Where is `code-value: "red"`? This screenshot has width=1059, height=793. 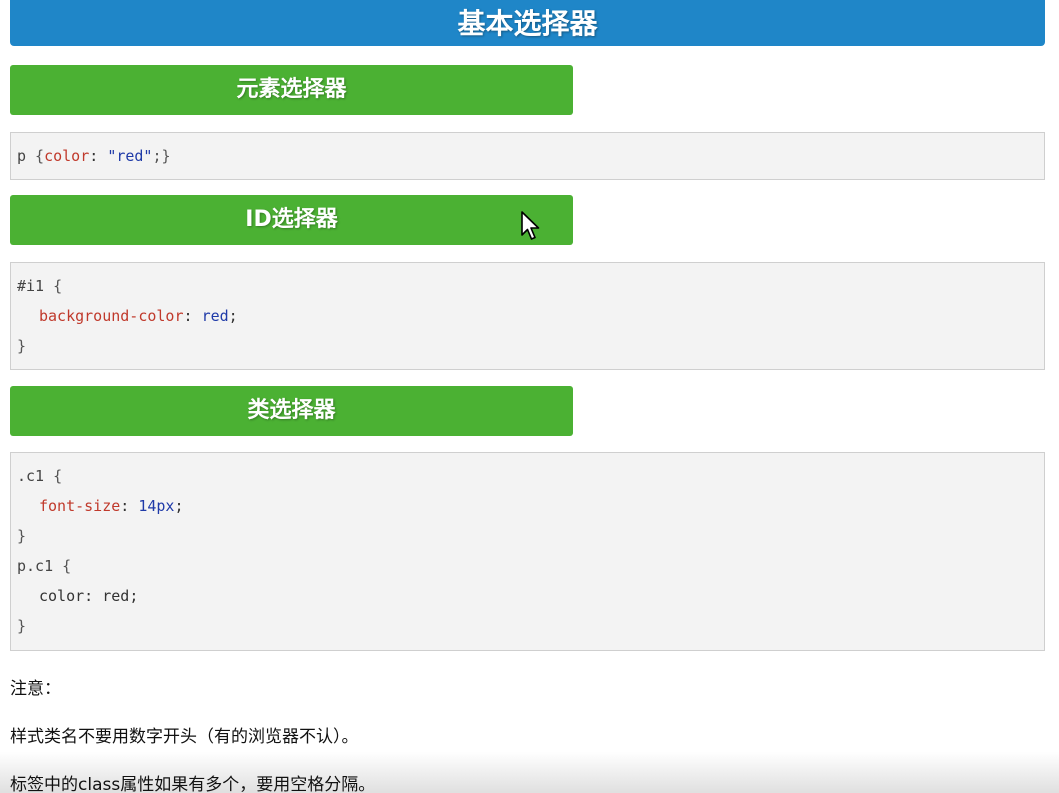
code-value: "red" is located at coordinates (130, 156).